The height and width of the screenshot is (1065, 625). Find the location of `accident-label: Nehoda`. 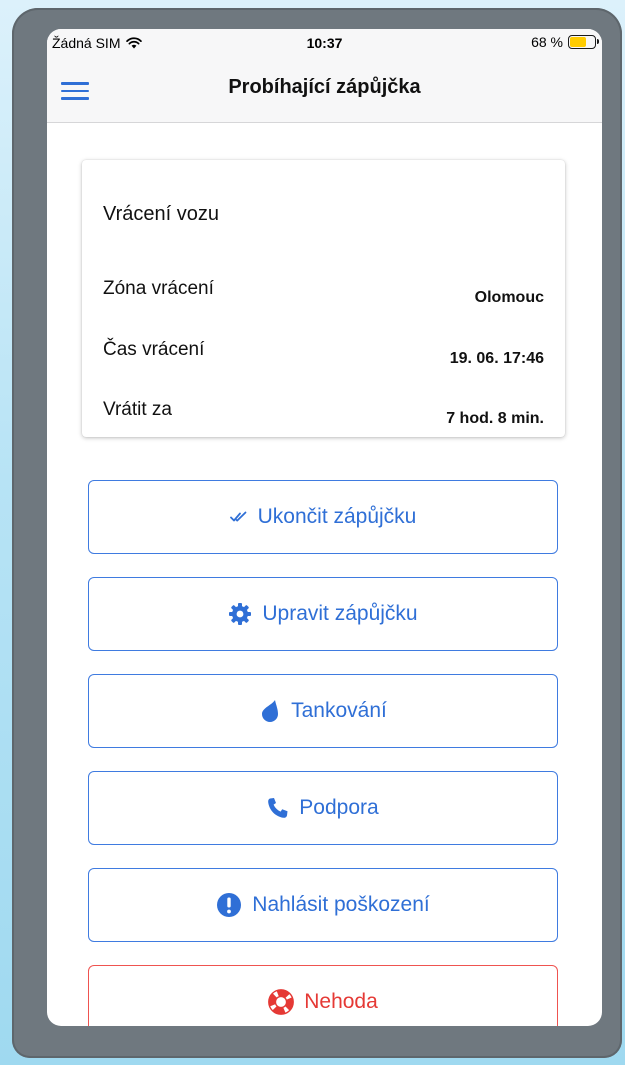

accident-label: Nehoda is located at coordinates (341, 1001).